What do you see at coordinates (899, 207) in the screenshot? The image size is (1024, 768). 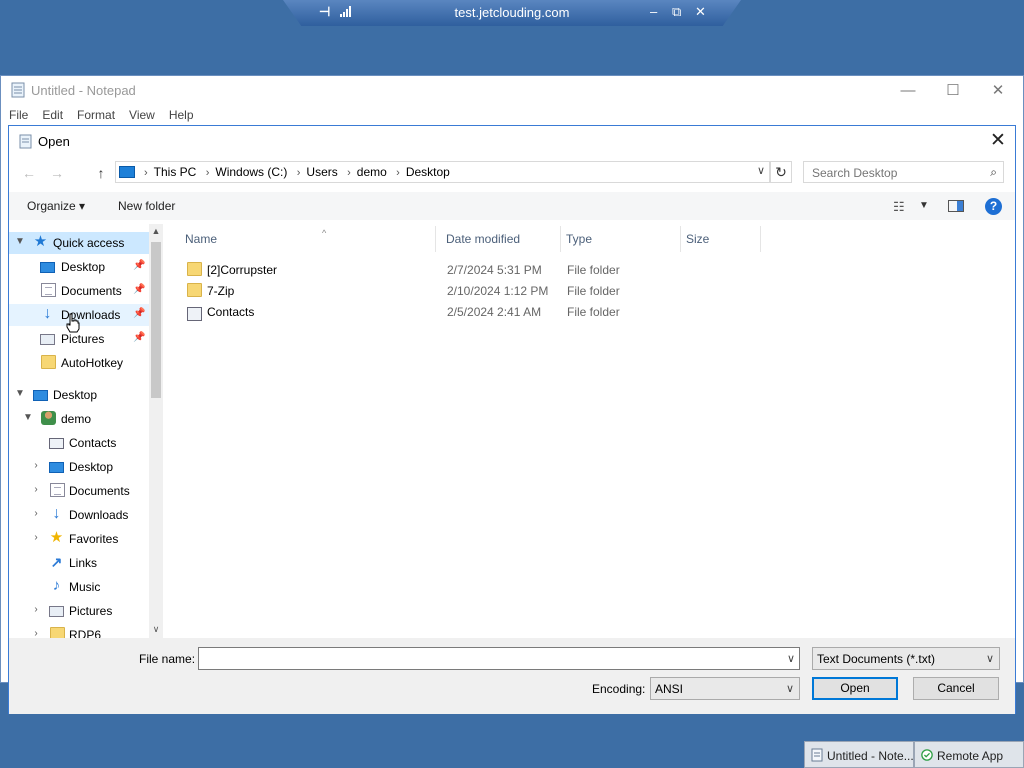 I see `view-options-icon: ☷` at bounding box center [899, 207].